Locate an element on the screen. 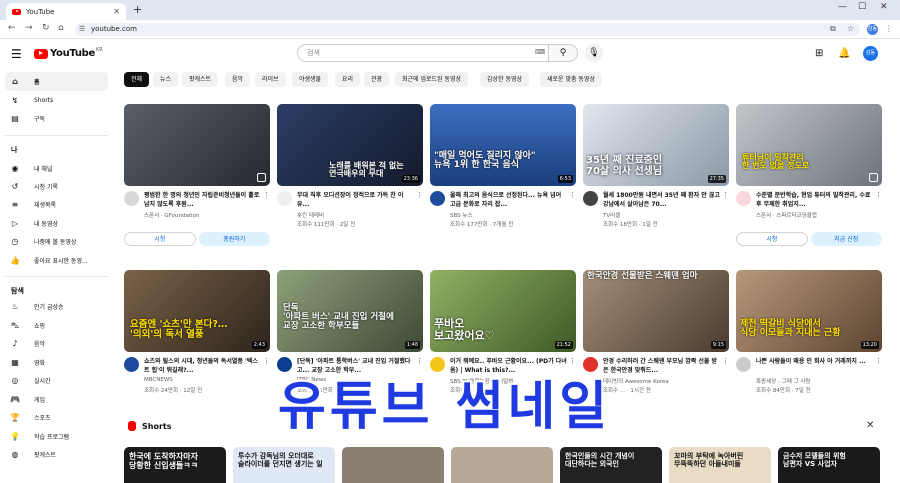 The height and width of the screenshot is (483, 900). sidebar-item-my-channel: ◉ 내 채널 is located at coordinates (56, 168).